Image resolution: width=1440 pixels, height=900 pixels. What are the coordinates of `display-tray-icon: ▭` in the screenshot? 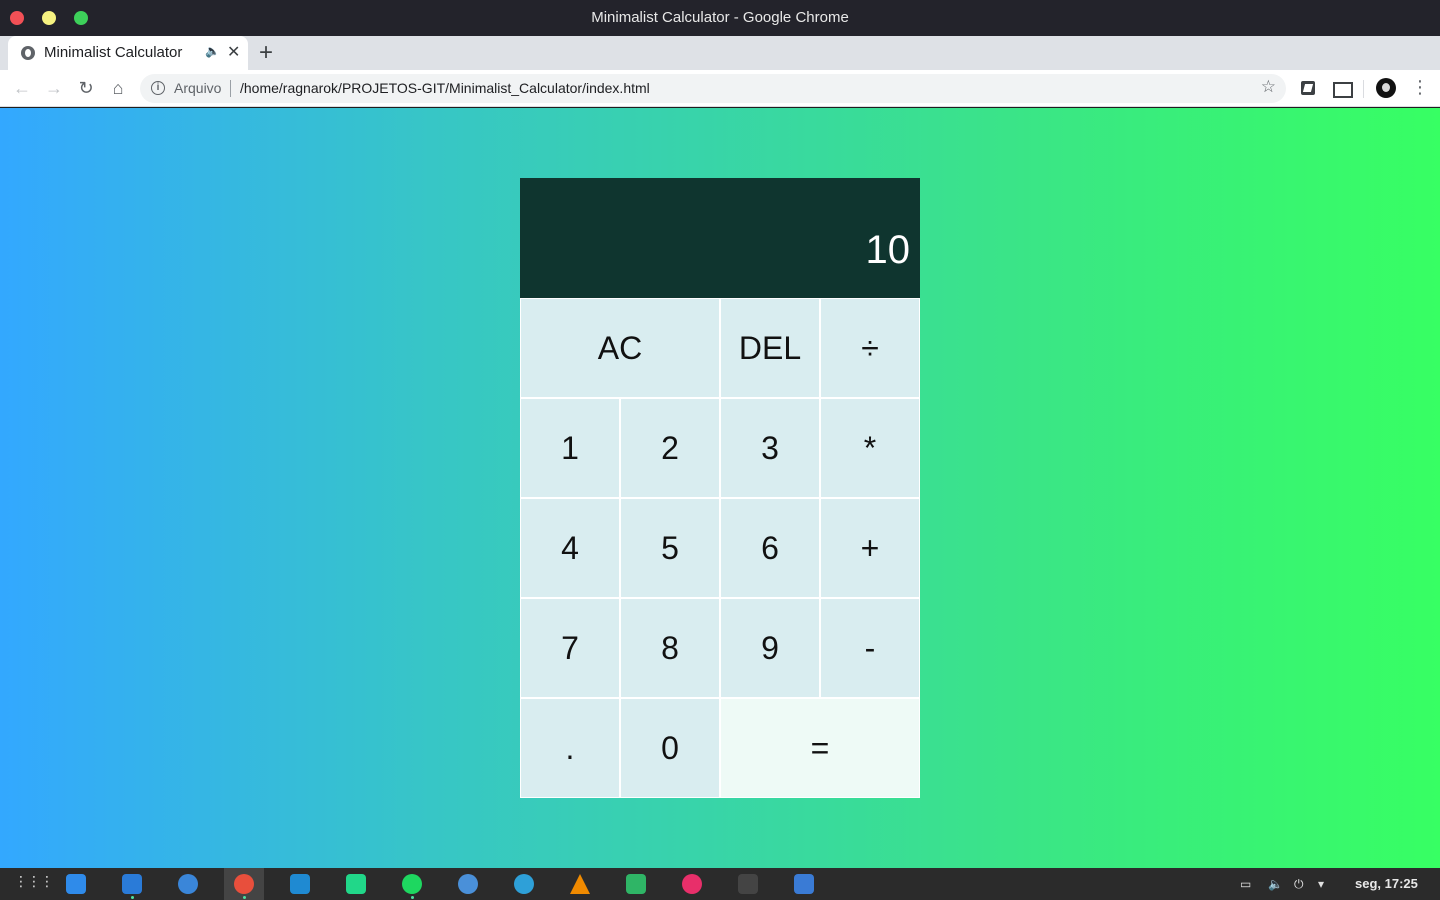 It's located at (1245, 884).